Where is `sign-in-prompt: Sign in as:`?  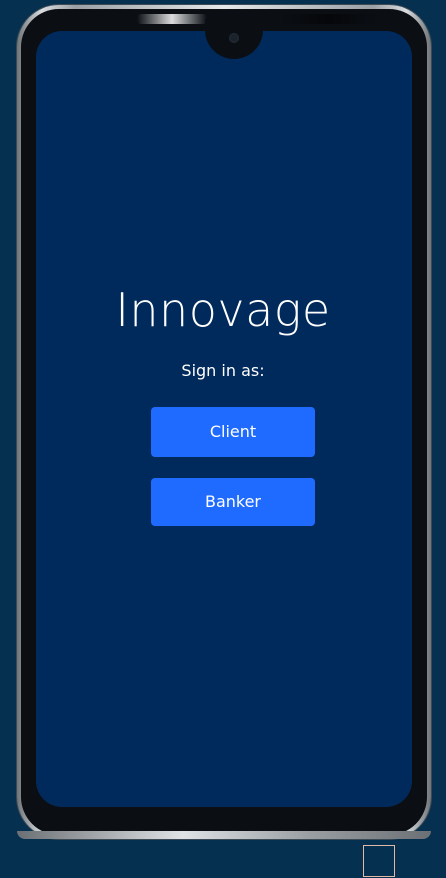
sign-in-prompt: Sign in as: is located at coordinates (223, 370).